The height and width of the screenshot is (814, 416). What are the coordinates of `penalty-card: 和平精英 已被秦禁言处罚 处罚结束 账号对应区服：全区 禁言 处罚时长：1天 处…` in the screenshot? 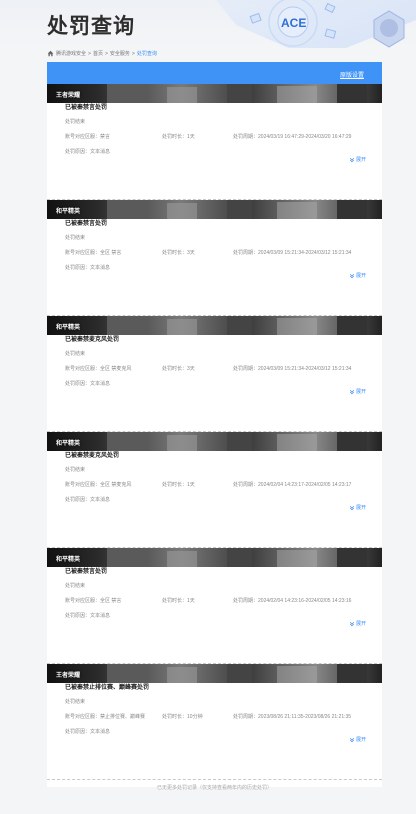 It's located at (214, 606).